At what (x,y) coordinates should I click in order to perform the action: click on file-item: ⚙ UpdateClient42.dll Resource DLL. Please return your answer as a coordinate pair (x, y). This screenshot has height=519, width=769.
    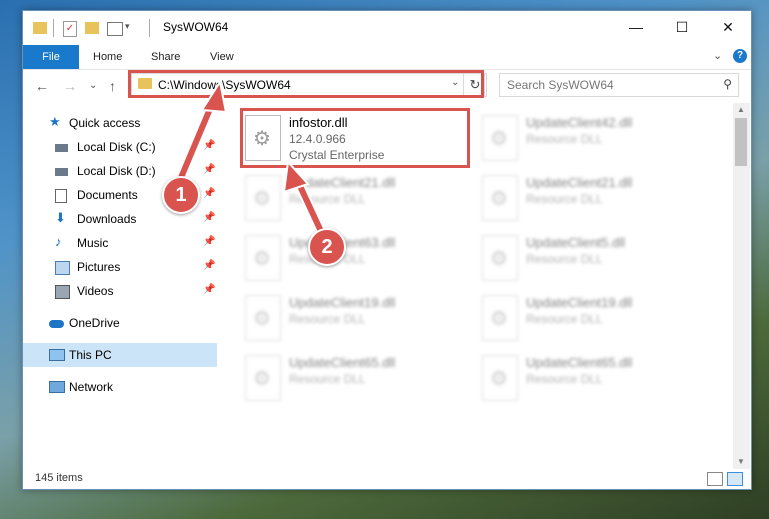
    Looking at the image, I should click on (593, 138).